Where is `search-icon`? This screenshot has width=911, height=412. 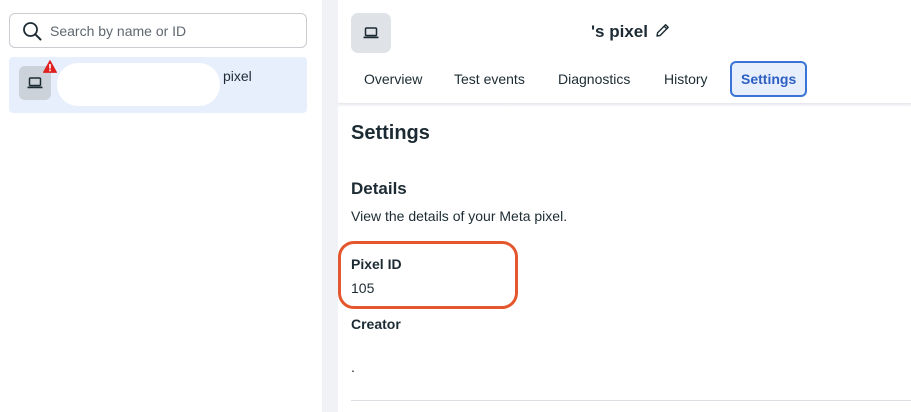
search-icon is located at coordinates (32, 31).